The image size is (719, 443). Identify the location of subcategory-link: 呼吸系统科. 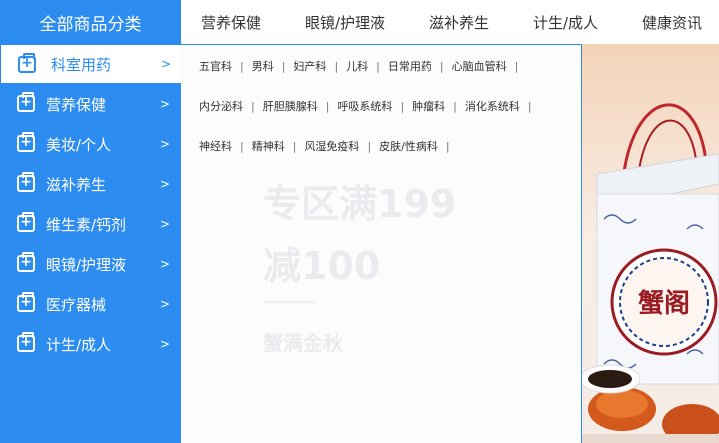
(364, 106).